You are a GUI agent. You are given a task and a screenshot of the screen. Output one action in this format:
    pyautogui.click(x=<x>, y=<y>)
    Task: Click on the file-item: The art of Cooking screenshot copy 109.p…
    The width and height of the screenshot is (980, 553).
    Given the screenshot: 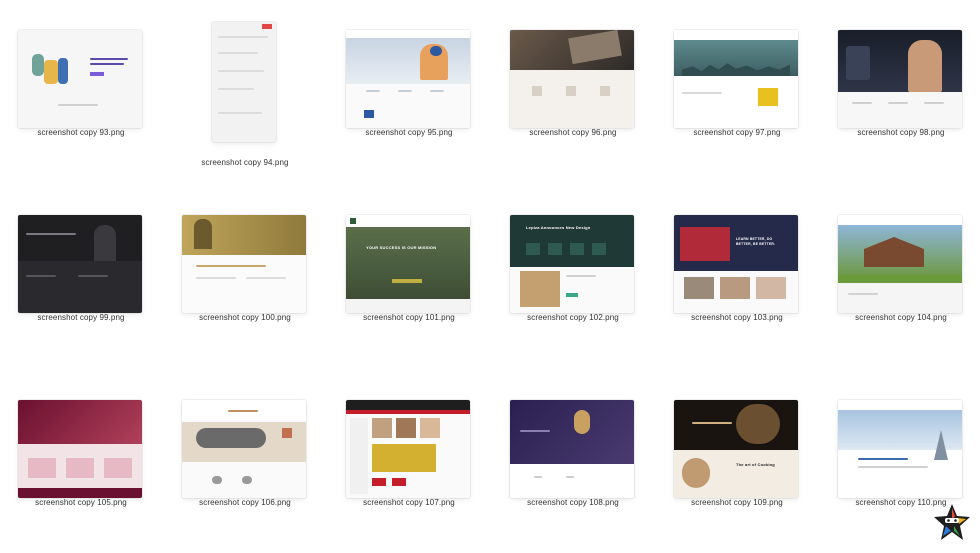 What is the action you would take?
    pyautogui.click(x=738, y=461)
    